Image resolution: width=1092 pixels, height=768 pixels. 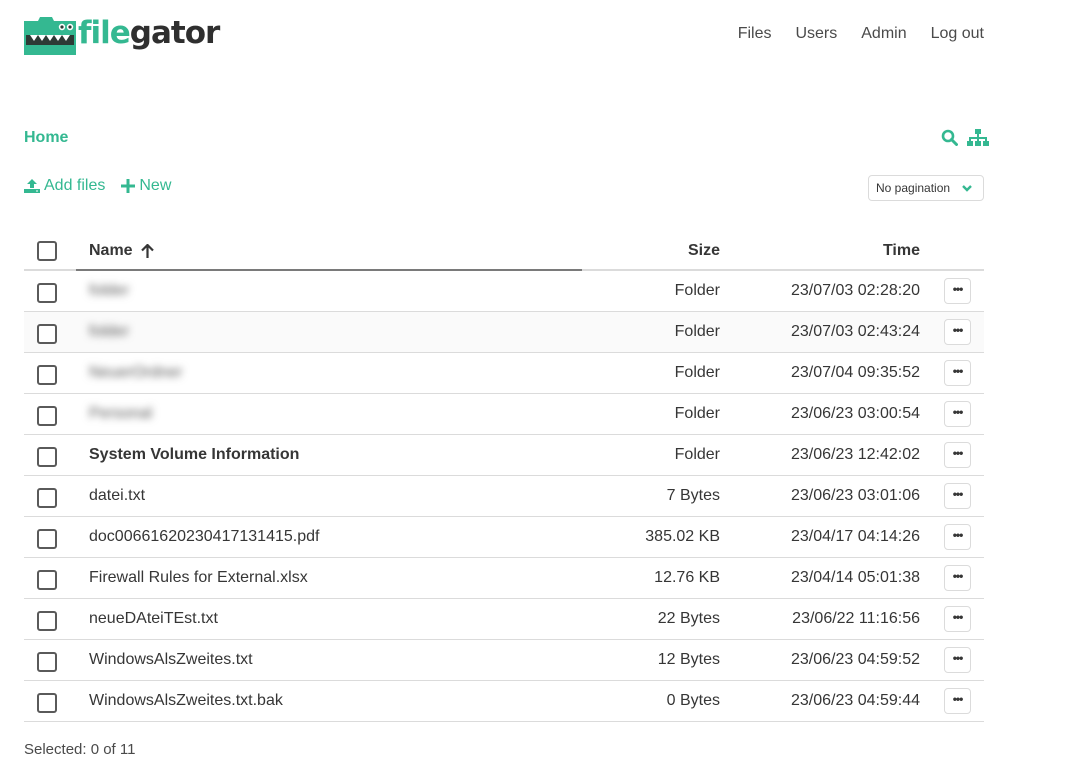 What do you see at coordinates (957, 34) in the screenshot?
I see `nav-logout: Log out` at bounding box center [957, 34].